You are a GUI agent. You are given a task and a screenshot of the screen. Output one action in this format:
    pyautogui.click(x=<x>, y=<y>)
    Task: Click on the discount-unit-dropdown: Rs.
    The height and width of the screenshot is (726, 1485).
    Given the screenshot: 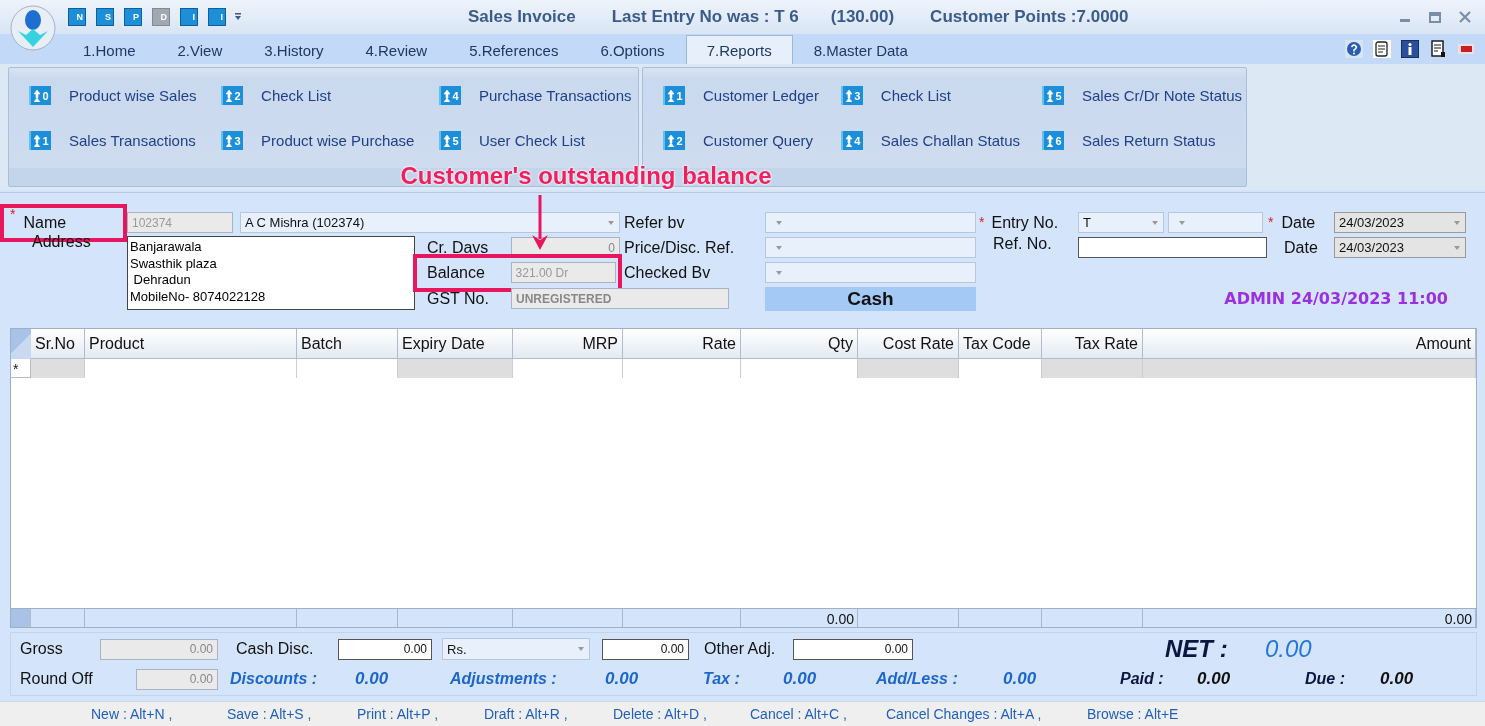 What is the action you would take?
    pyautogui.click(x=516, y=649)
    